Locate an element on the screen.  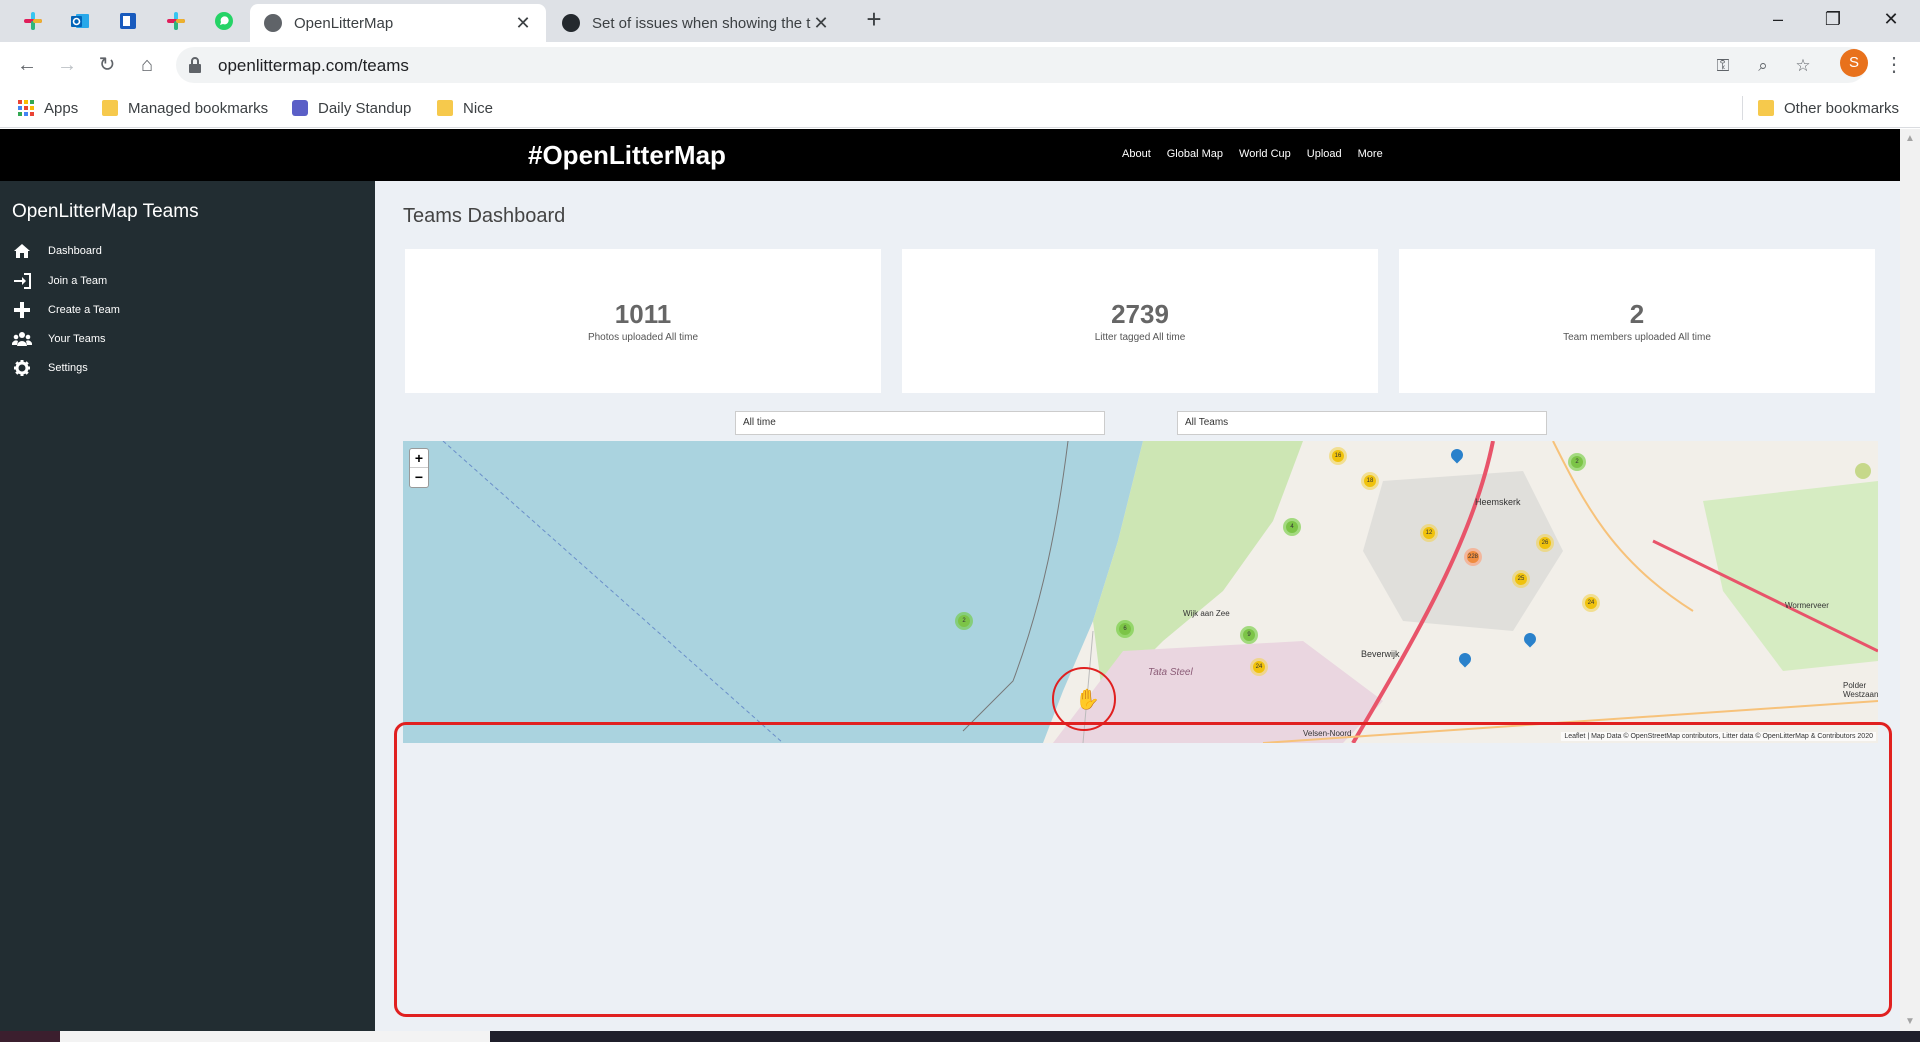
pinned-tab-office is located at coordinates (128, 21).